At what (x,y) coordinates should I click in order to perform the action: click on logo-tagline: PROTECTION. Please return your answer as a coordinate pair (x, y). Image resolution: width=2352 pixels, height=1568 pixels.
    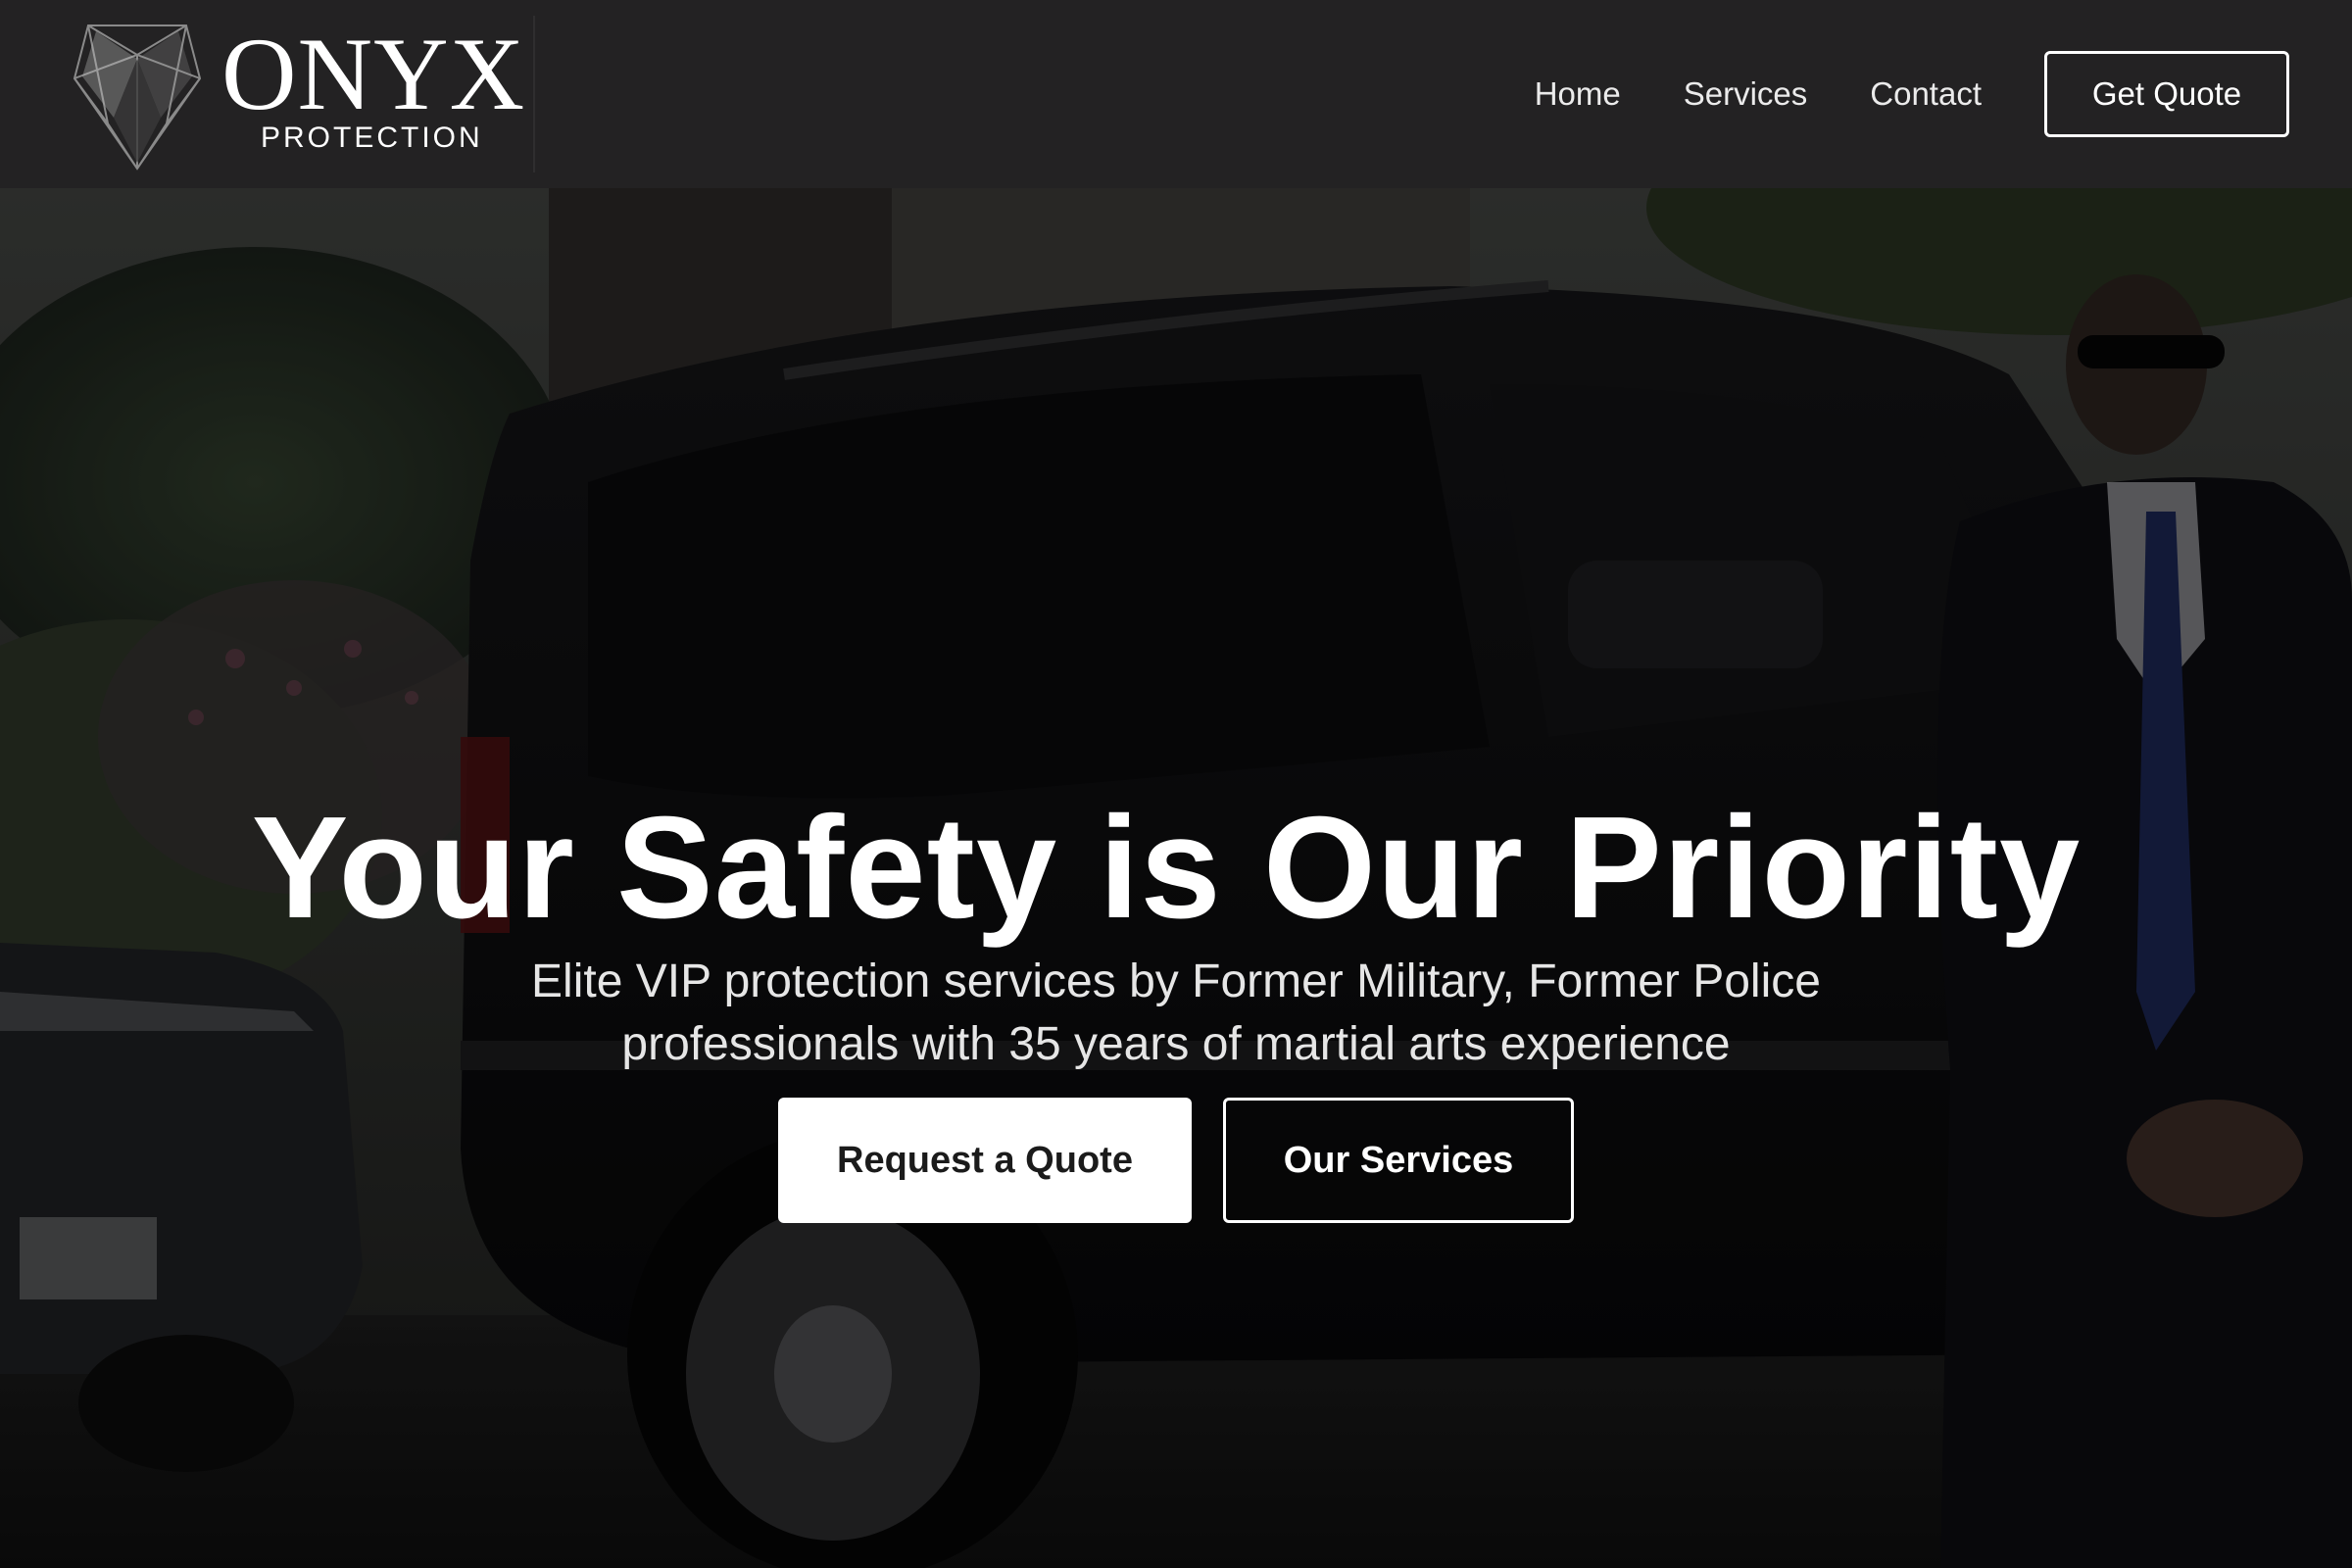
    Looking at the image, I should click on (372, 138).